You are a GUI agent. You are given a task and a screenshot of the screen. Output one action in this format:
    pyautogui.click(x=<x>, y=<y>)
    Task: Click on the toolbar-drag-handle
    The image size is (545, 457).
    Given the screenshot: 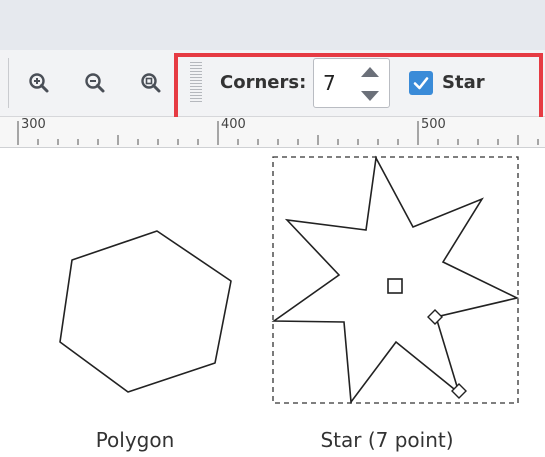 What is the action you would take?
    pyautogui.click(x=196, y=83)
    